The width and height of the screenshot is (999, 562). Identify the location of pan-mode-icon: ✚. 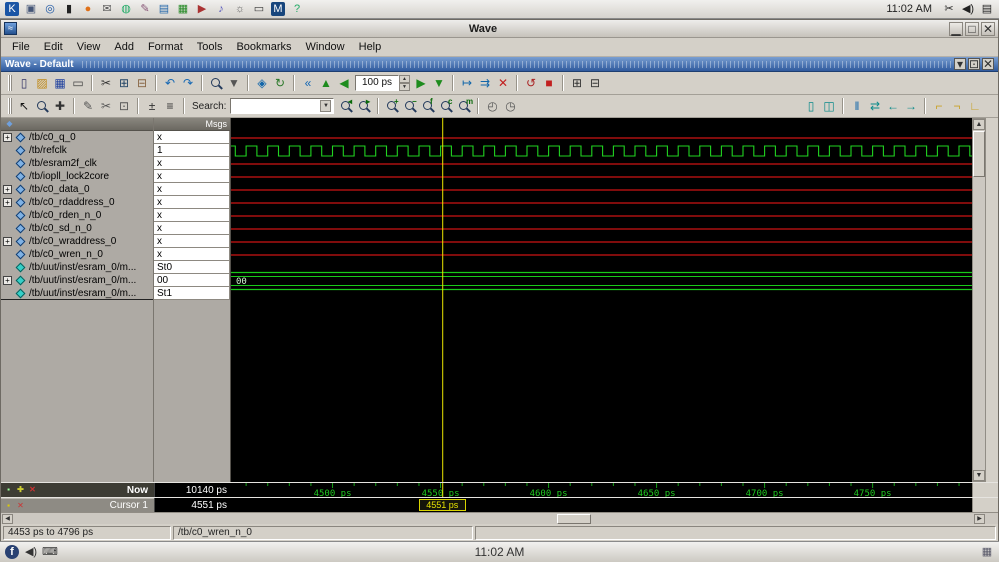
(60, 106).